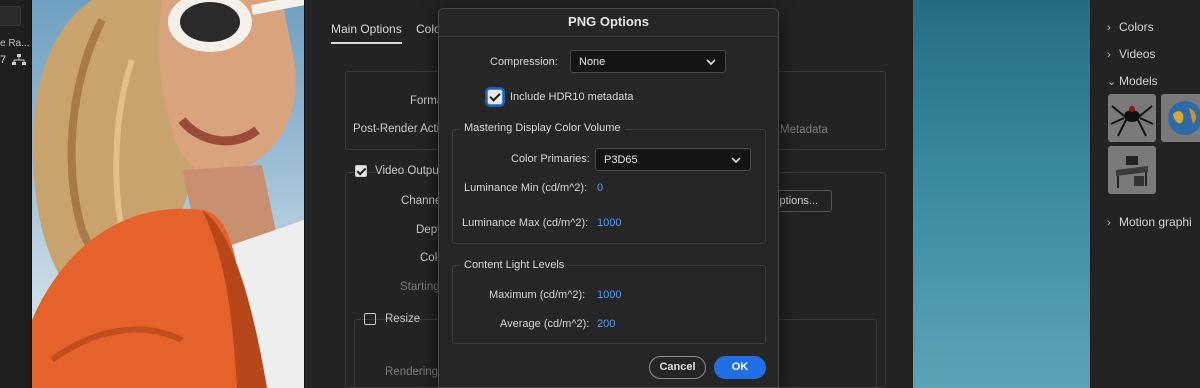 This screenshot has height=388, width=1200. What do you see at coordinates (677, 367) in the screenshot?
I see `cancel-button: Cancel` at bounding box center [677, 367].